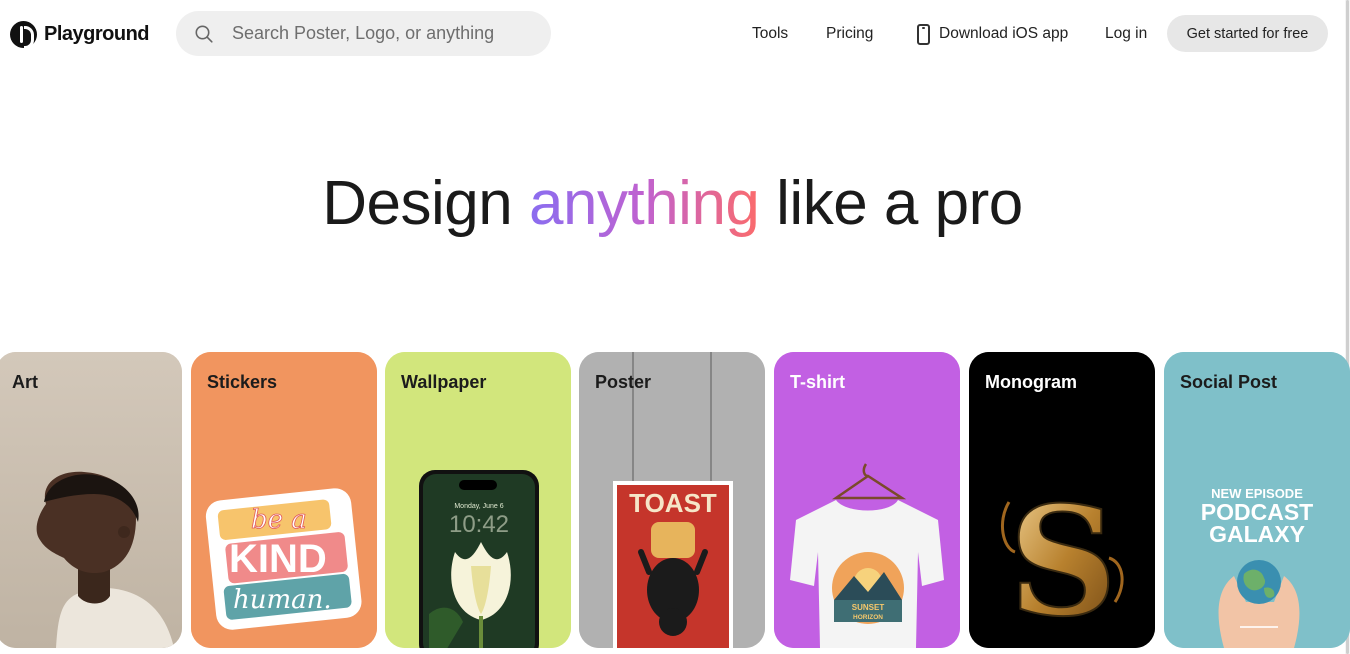 This screenshot has width=1350, height=654. I want to click on svg-text: HORIZON, so click(868, 617).